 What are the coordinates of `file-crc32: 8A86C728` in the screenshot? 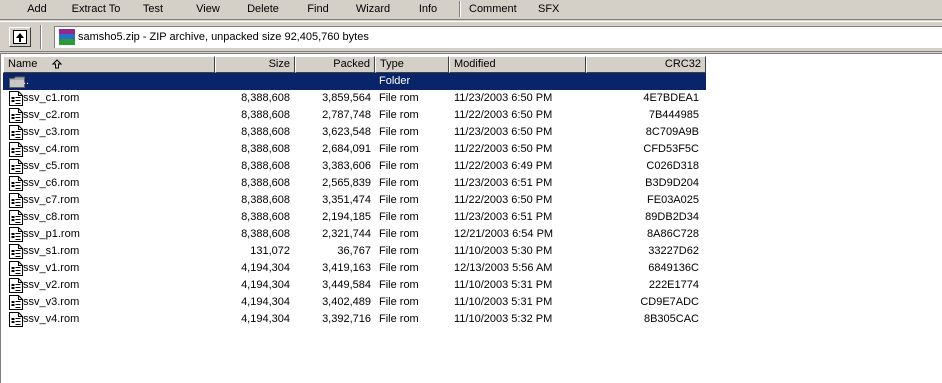 It's located at (673, 234).